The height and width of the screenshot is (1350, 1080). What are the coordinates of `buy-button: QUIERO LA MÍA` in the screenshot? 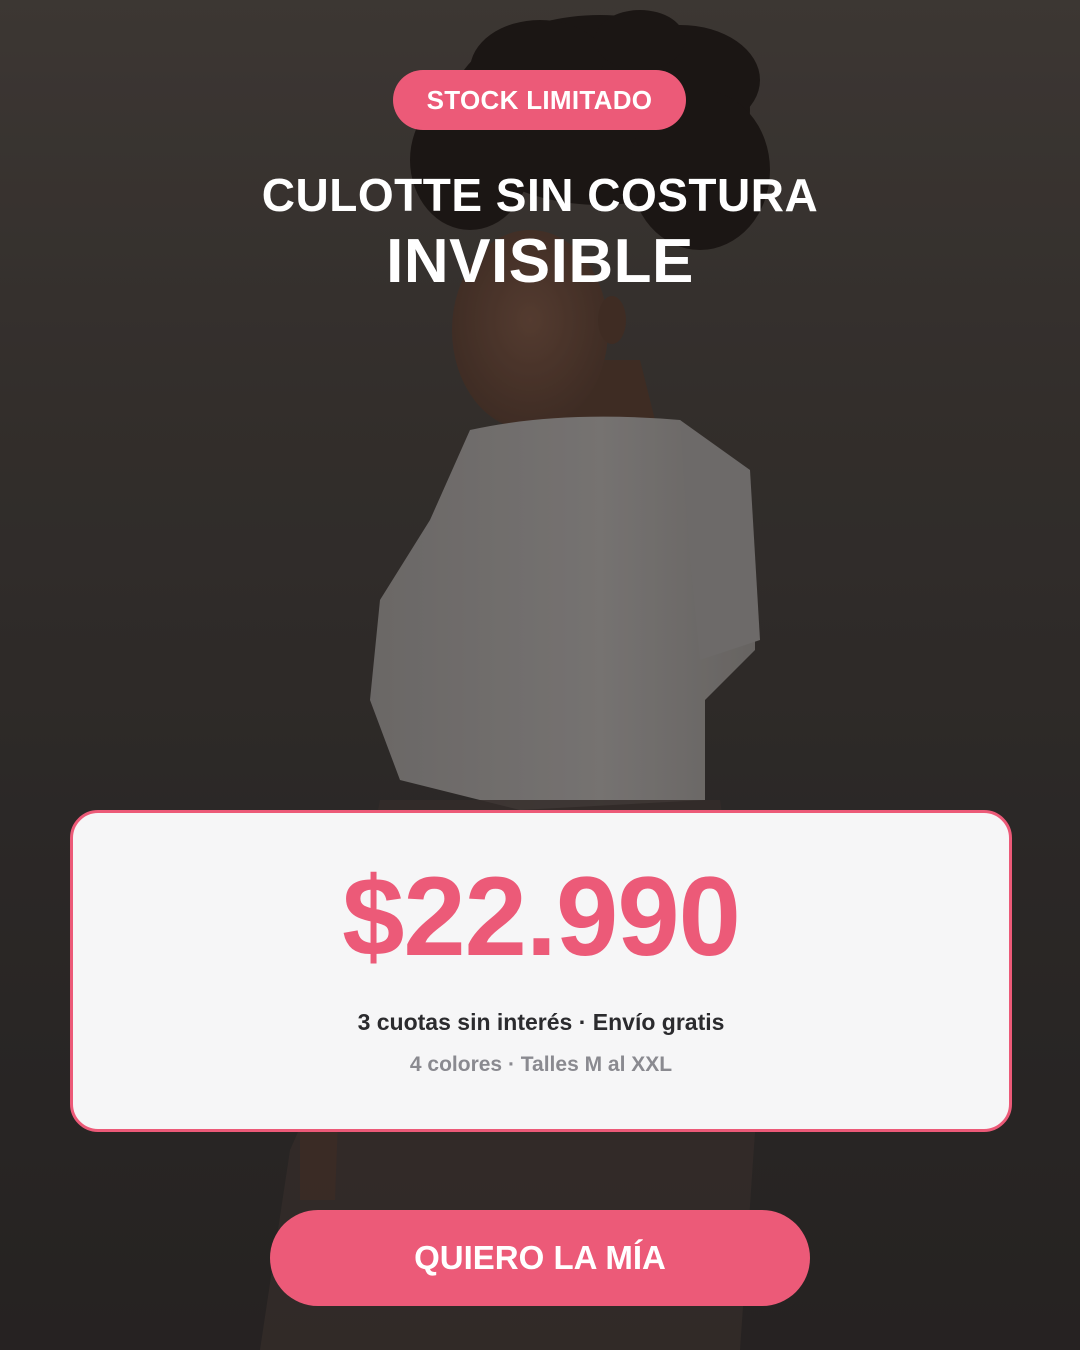 It's located at (540, 1258).